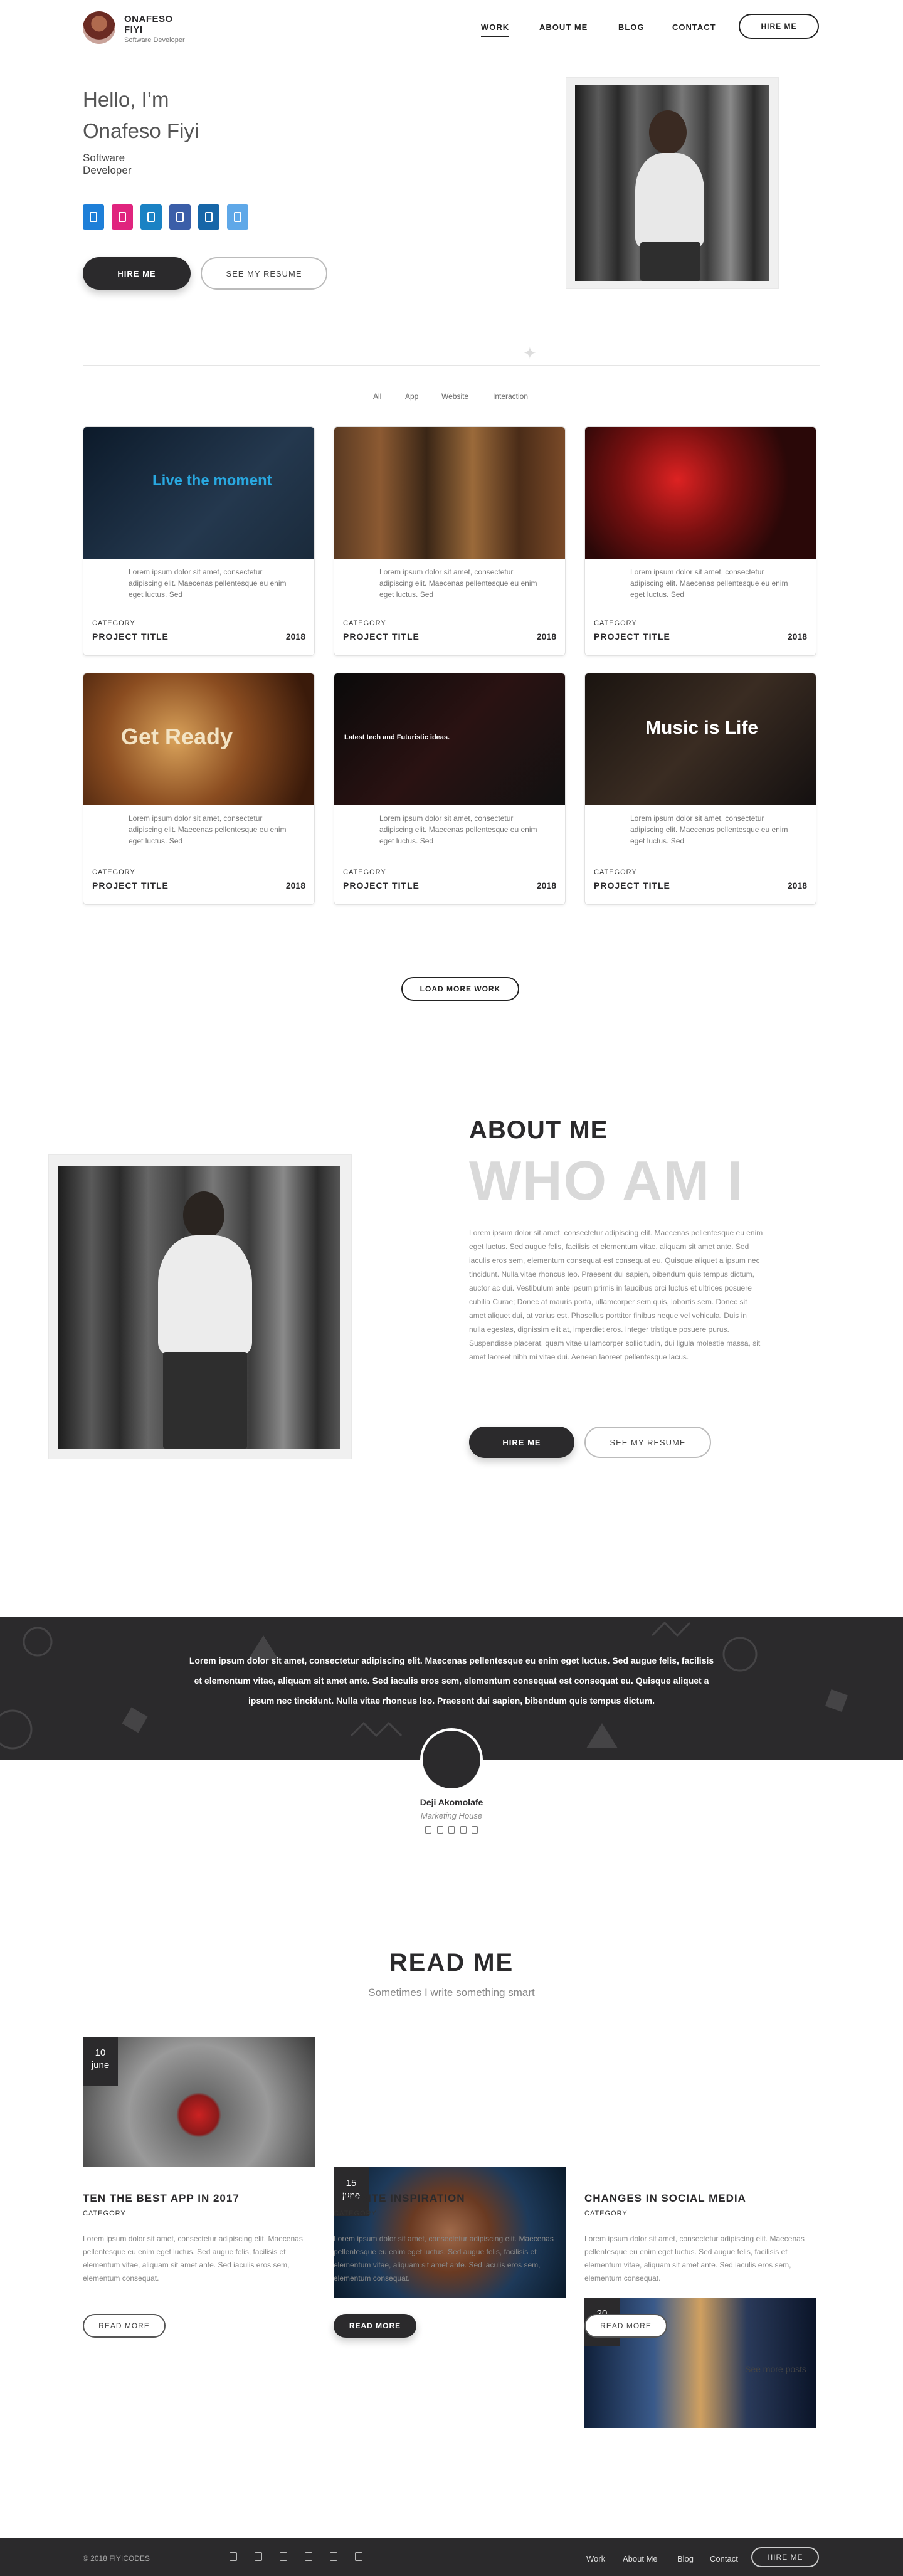 The height and width of the screenshot is (2576, 903). I want to click on filter-website: Website, so click(454, 396).